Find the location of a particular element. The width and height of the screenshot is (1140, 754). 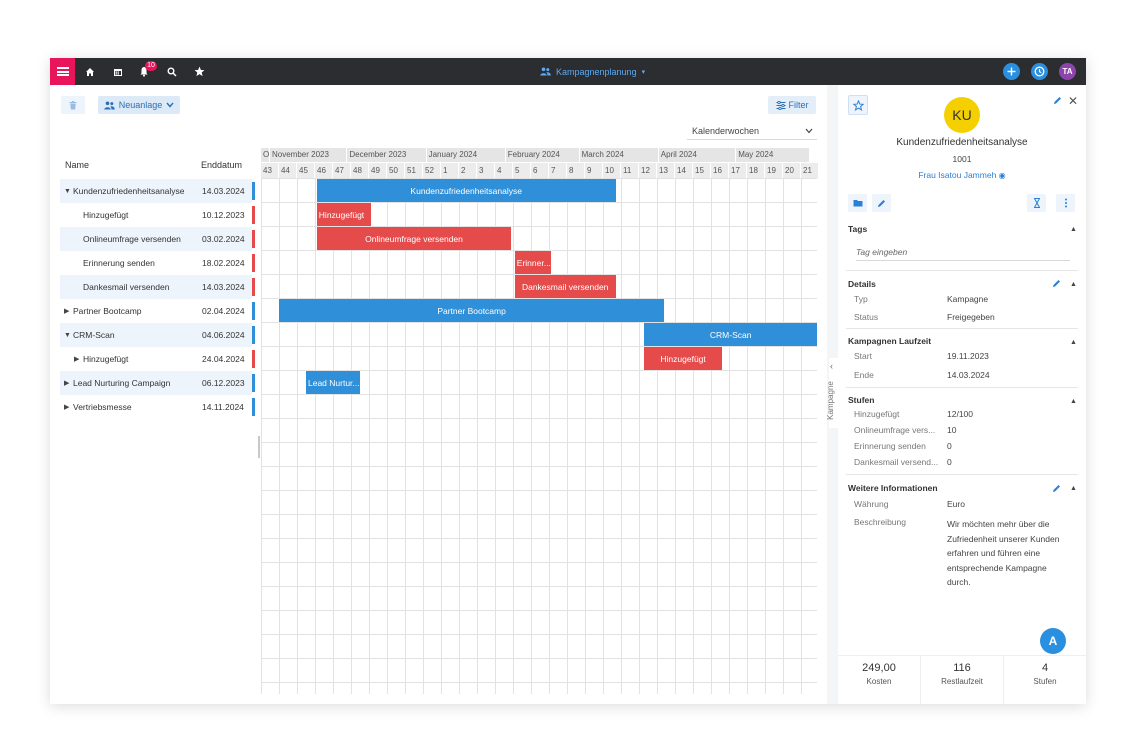

week-label: 8 is located at coordinates (576, 170).